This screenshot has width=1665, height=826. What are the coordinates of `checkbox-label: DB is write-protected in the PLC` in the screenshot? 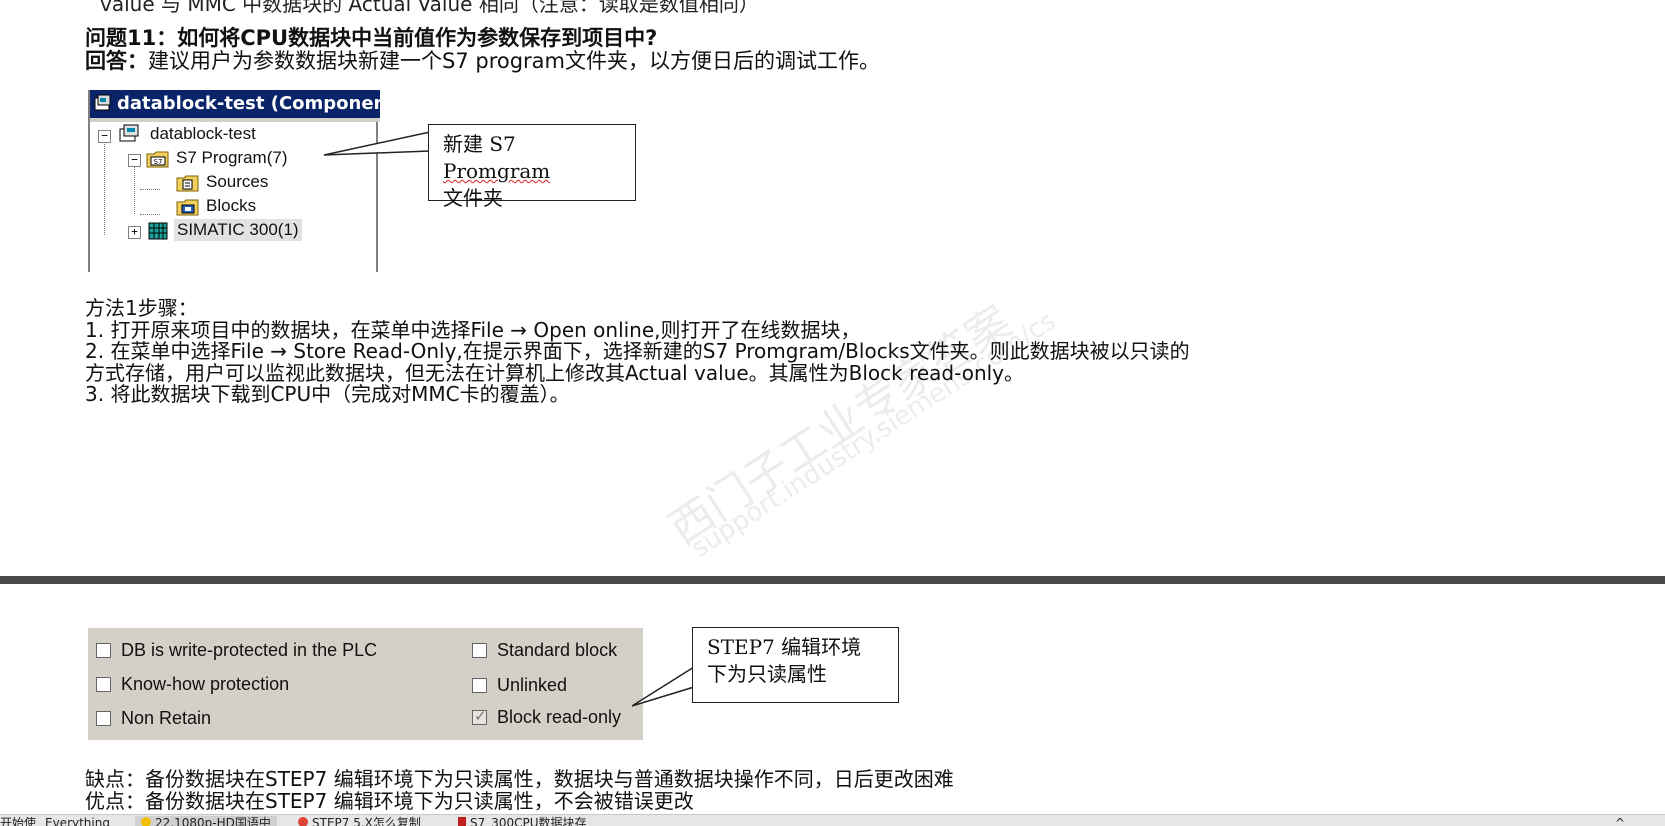 It's located at (249, 650).